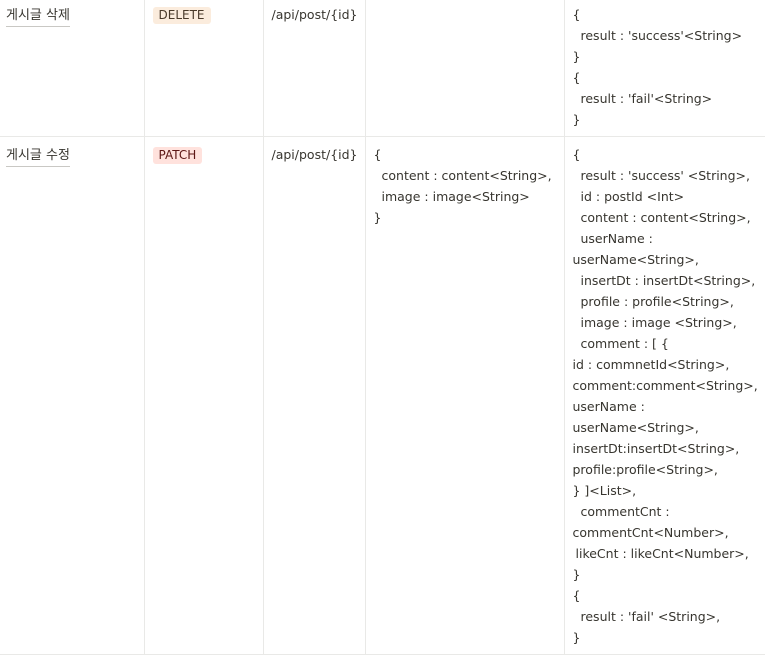 This screenshot has width=765, height=656. I want to click on response-line: id : commnetId<String>,, so click(651, 364).